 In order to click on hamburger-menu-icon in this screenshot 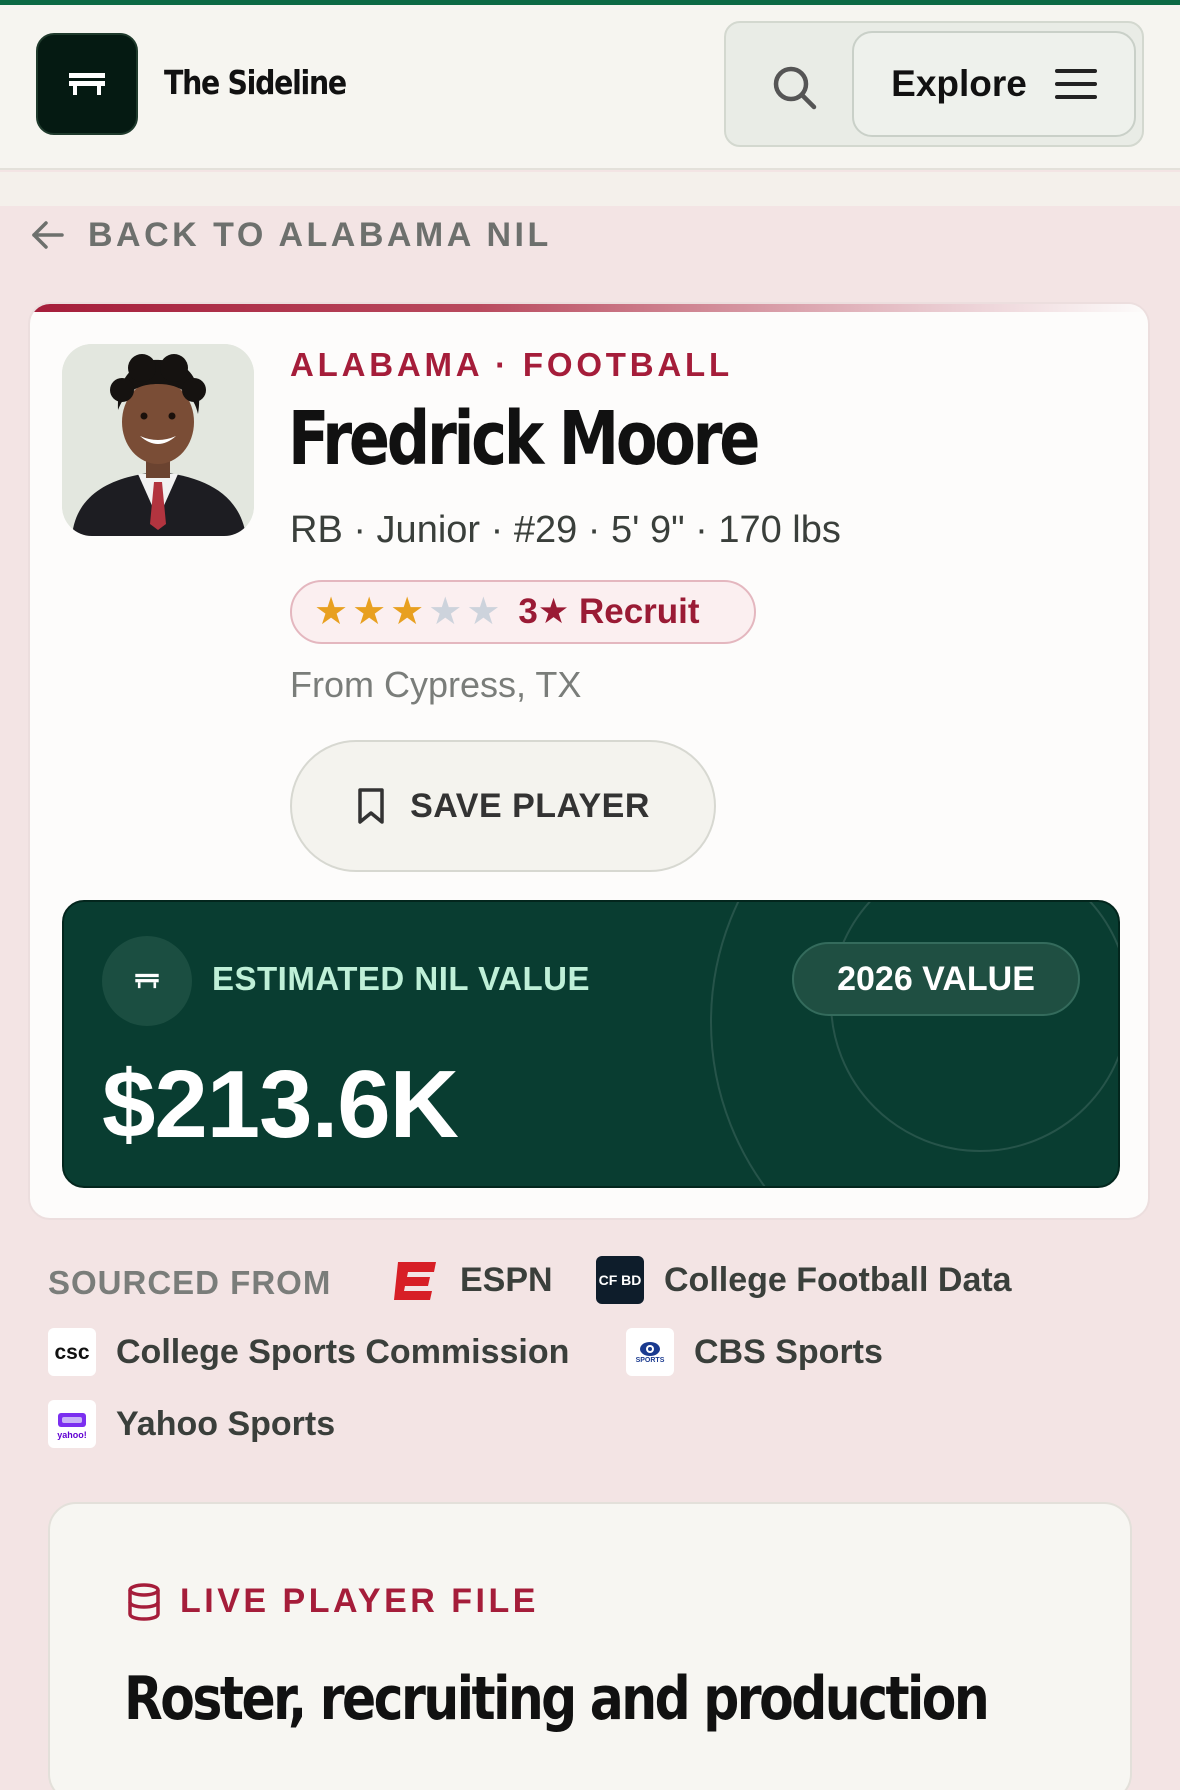, I will do `click(1075, 84)`.